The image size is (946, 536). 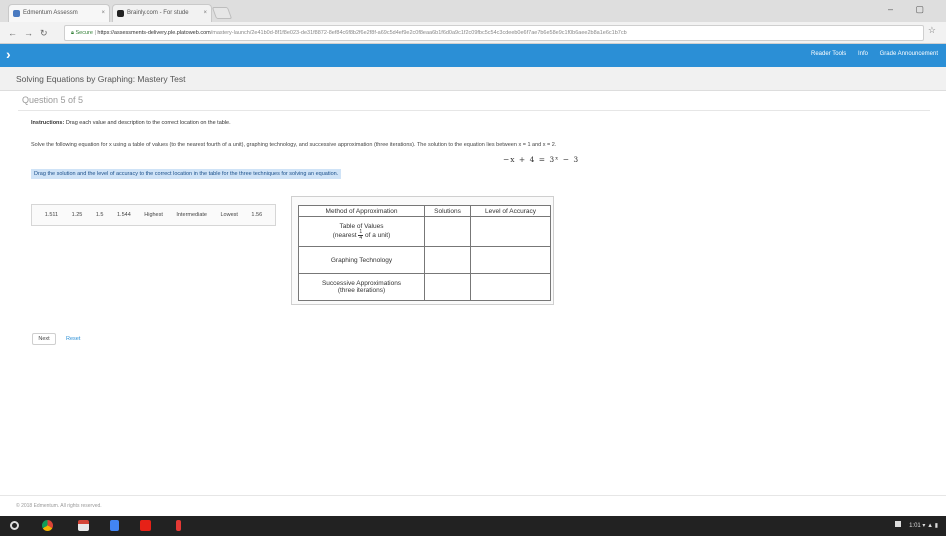 What do you see at coordinates (828, 54) in the screenshot?
I see `reader-tools-link: Reader Tools` at bounding box center [828, 54].